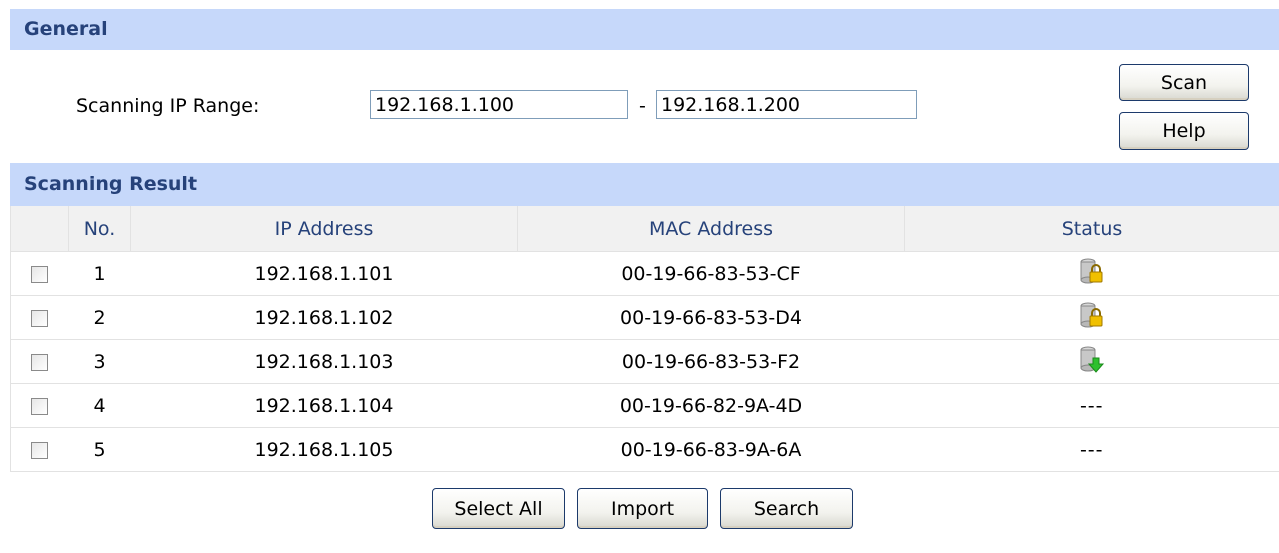 Image resolution: width=1279 pixels, height=553 pixels. What do you see at coordinates (711, 273) in the screenshot?
I see `row-mac-address: 00-19-66-83-53-CF` at bounding box center [711, 273].